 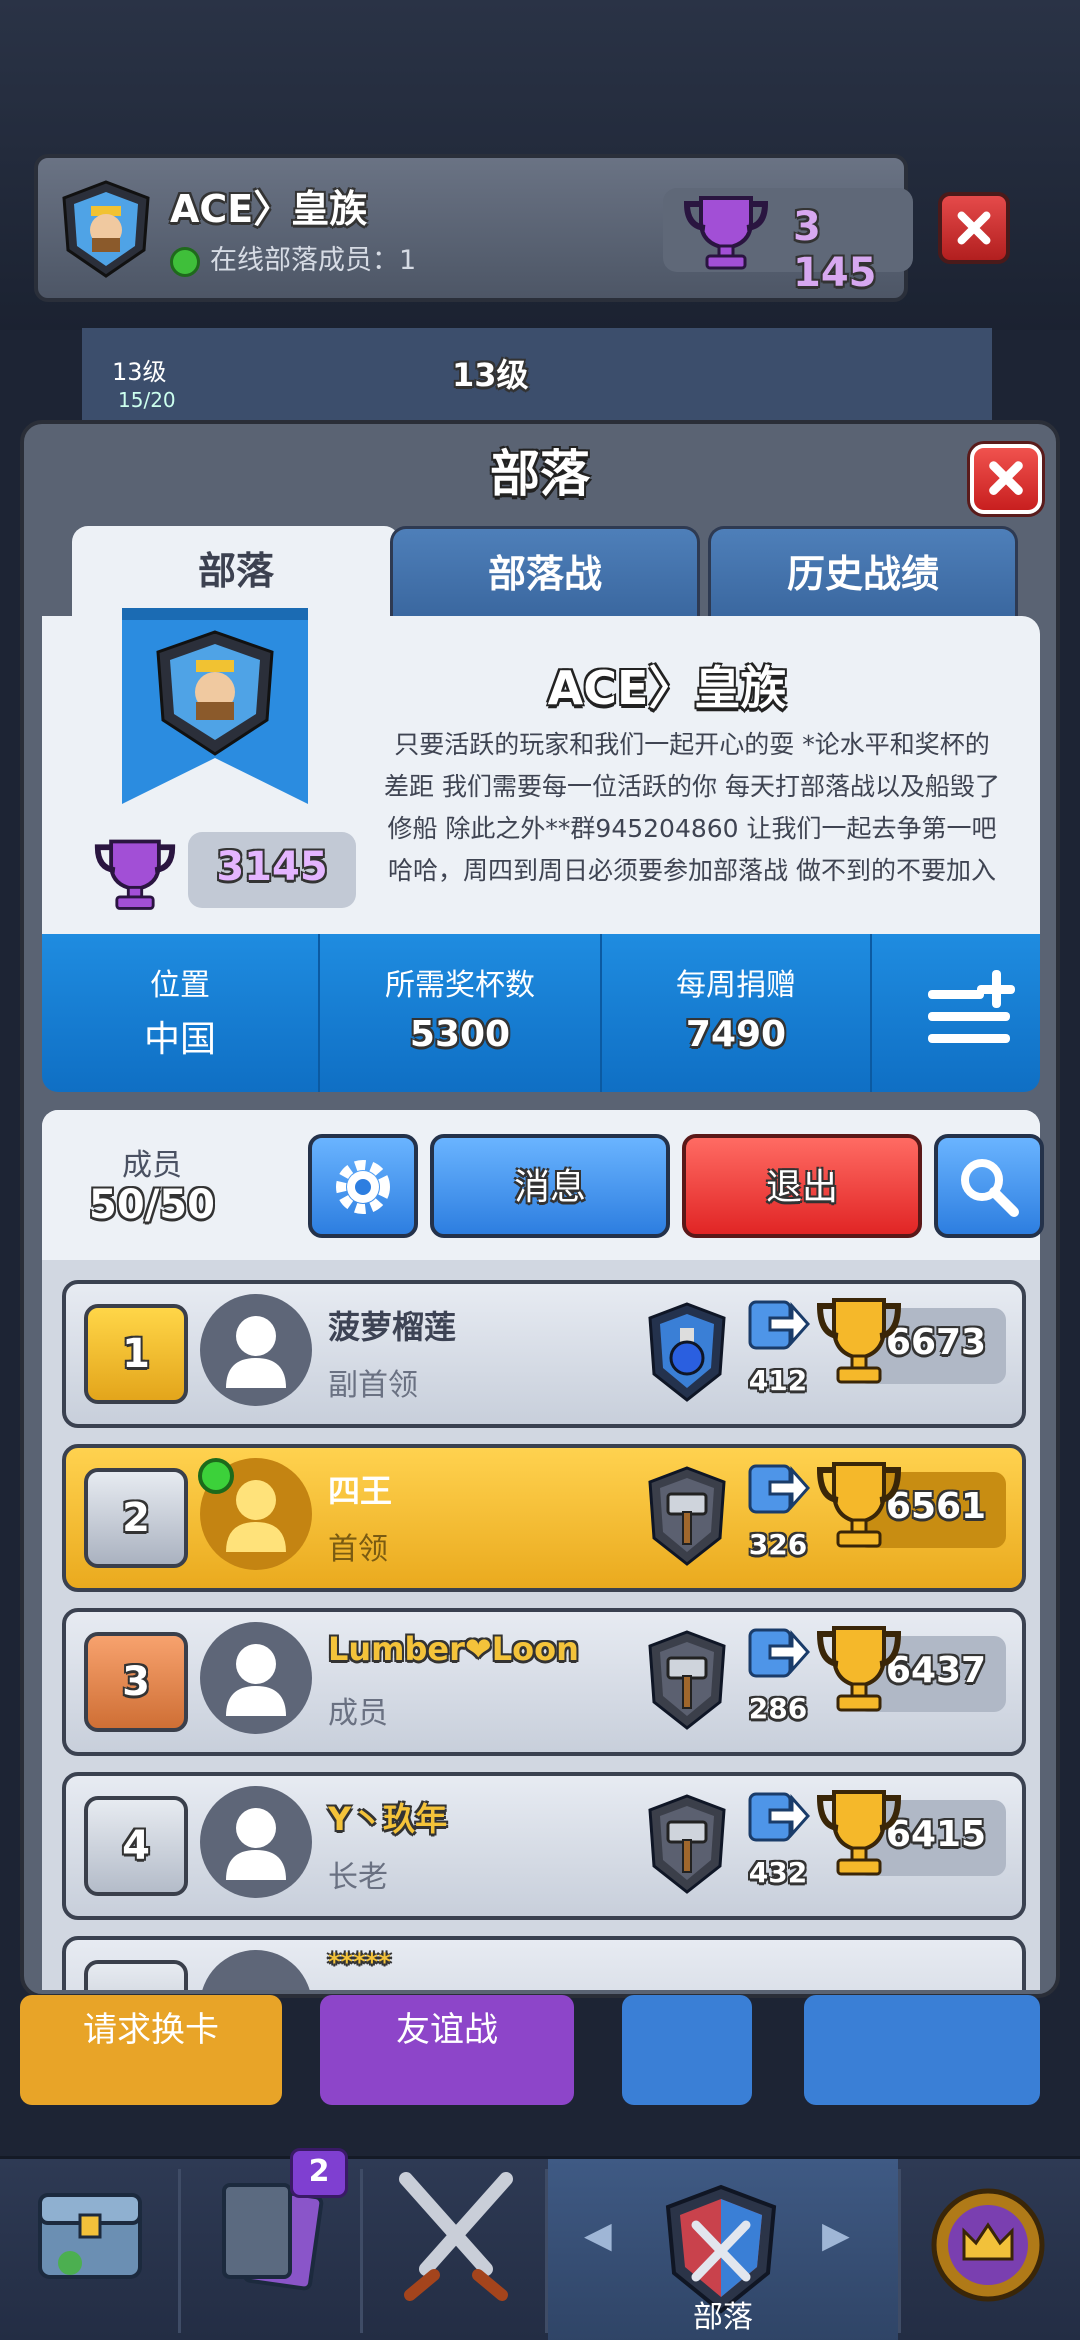 I want to click on clan-stats-bar: 位置 中国 所需奖杯数 5300 每周捐赠 7490, so click(x=541, y=1013).